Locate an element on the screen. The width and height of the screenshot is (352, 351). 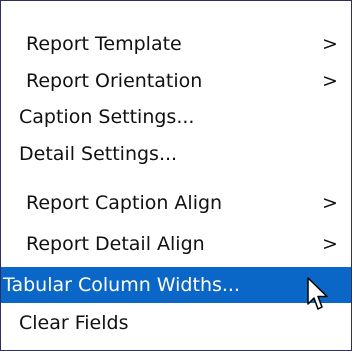
menu-item-label: Report Template is located at coordinates (104, 44).